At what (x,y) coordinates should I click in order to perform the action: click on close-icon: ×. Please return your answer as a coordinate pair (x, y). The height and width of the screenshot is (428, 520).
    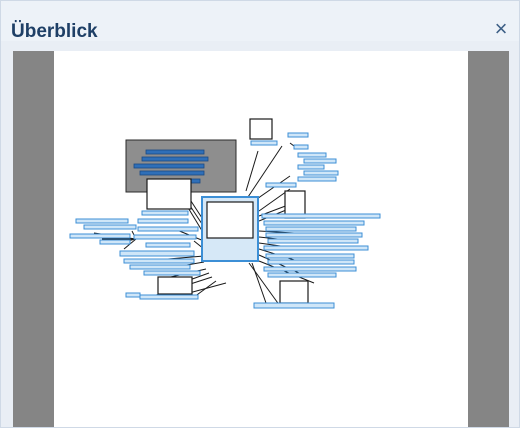
    Looking at the image, I should click on (501, 29).